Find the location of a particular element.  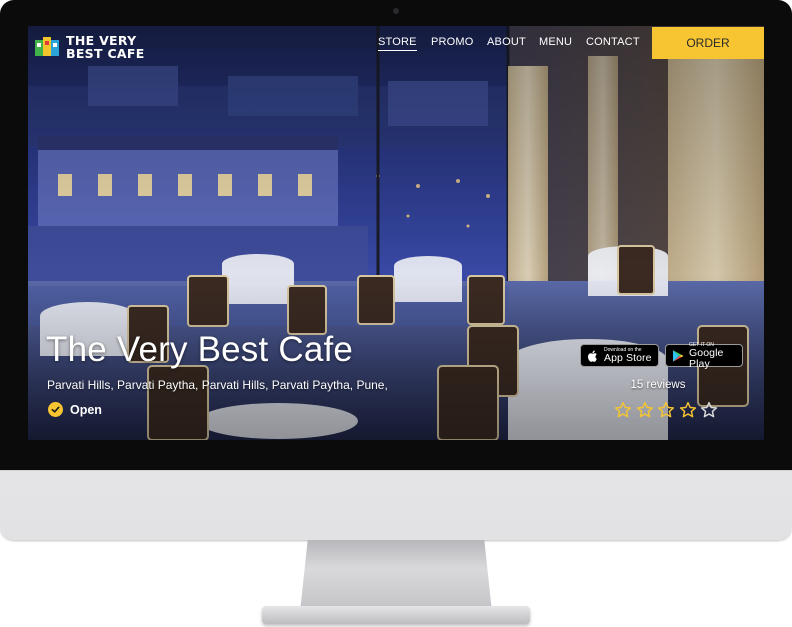

logo-line-2: BEST CAFE is located at coordinates (105, 53).